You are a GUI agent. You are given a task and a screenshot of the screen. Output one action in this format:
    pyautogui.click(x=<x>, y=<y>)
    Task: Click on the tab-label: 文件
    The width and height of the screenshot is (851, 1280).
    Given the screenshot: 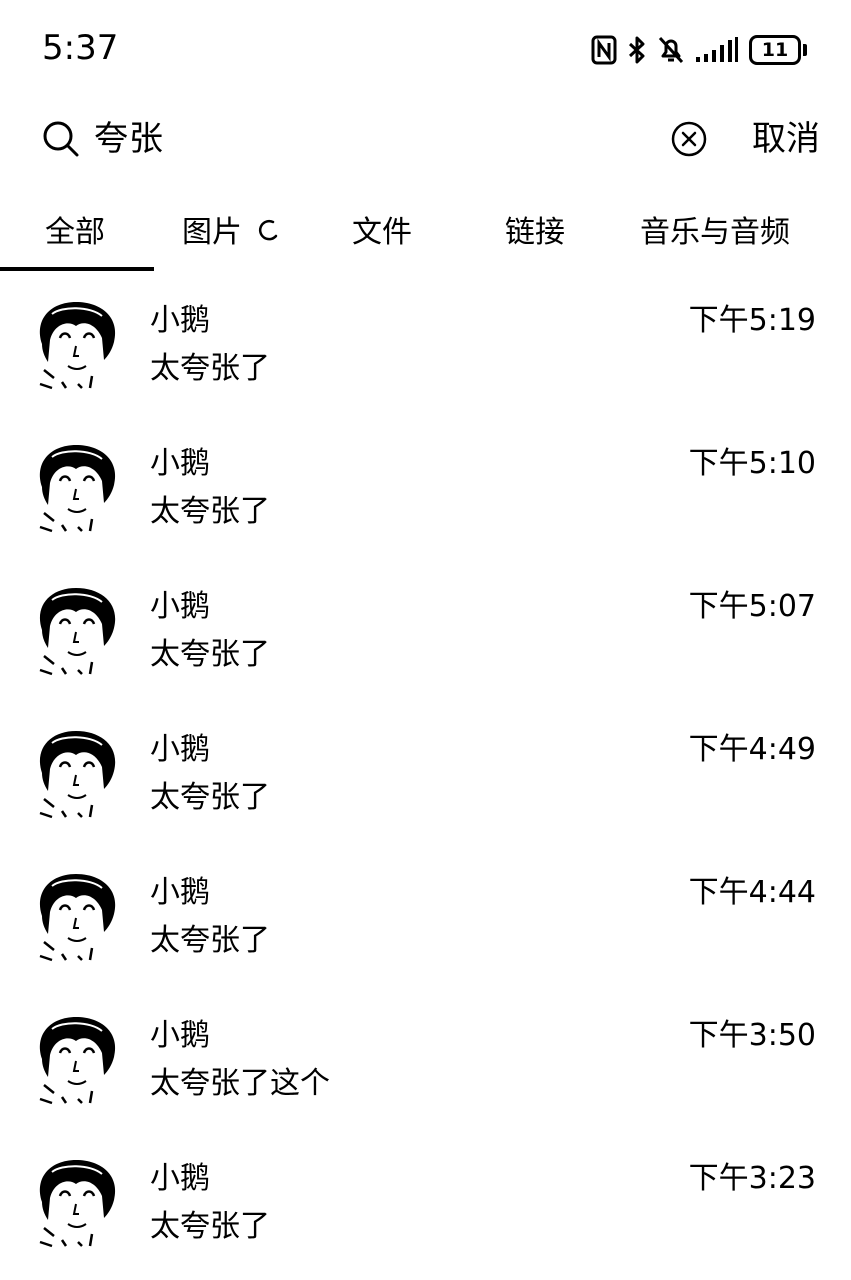 What is the action you would take?
    pyautogui.click(x=382, y=232)
    